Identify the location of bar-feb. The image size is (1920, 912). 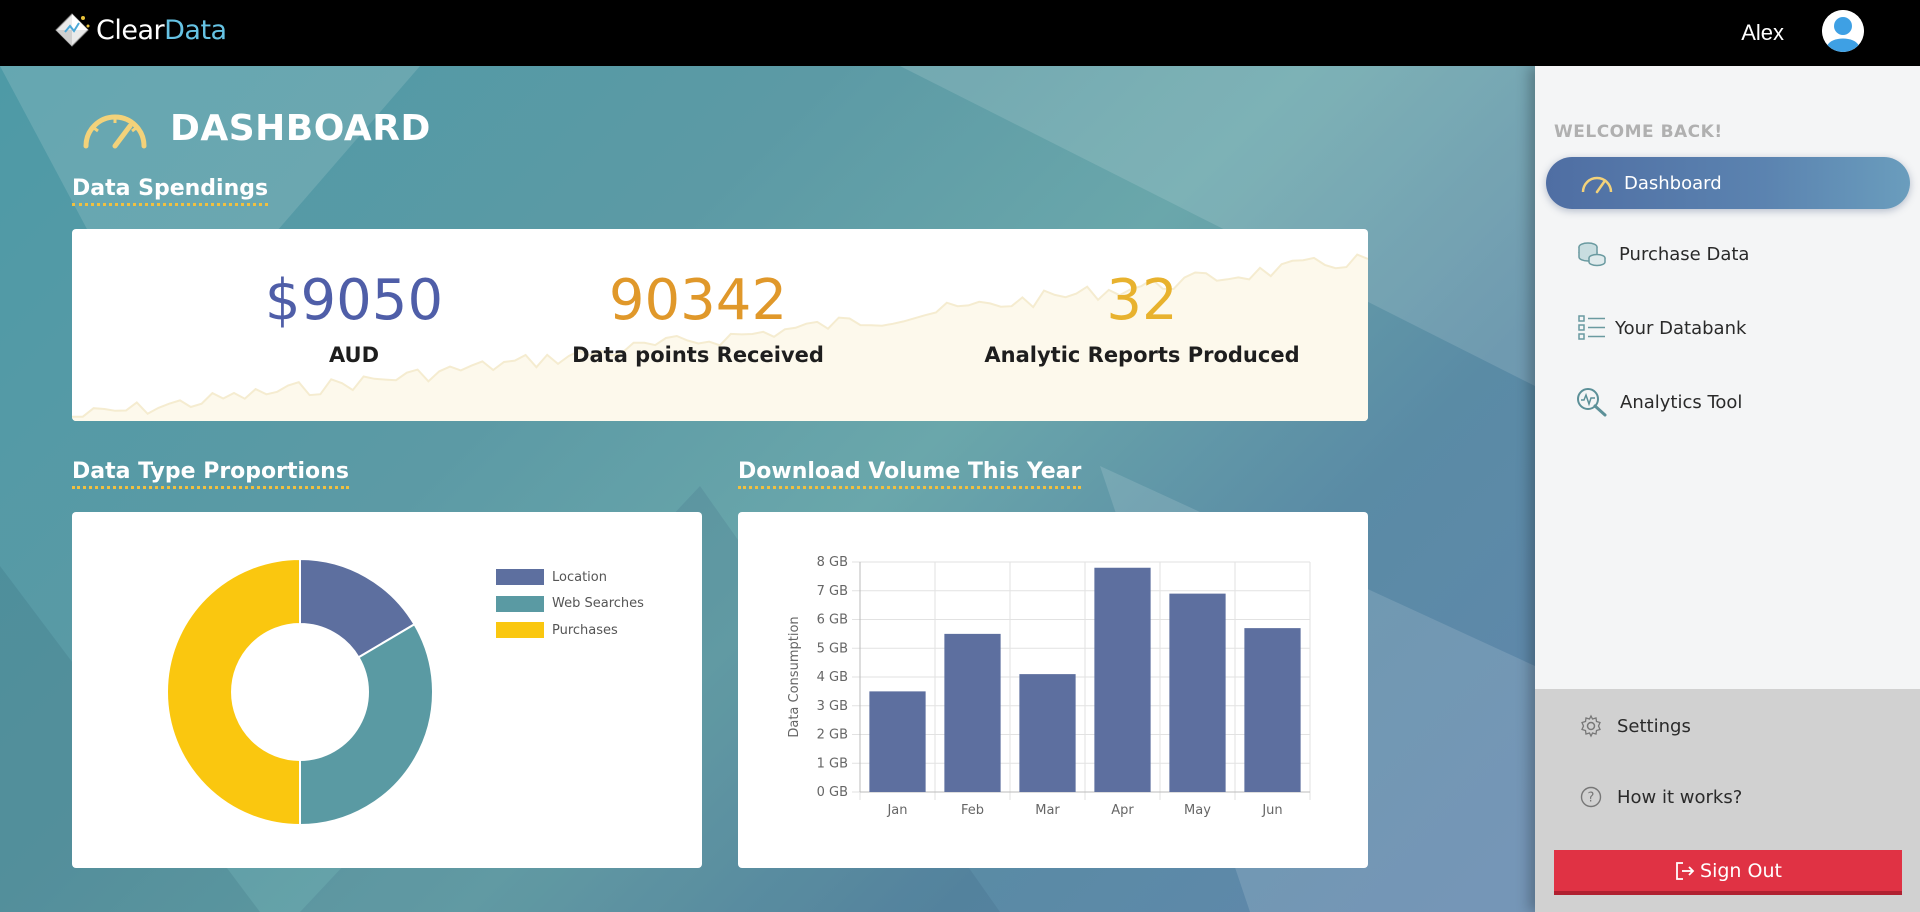
(972, 712).